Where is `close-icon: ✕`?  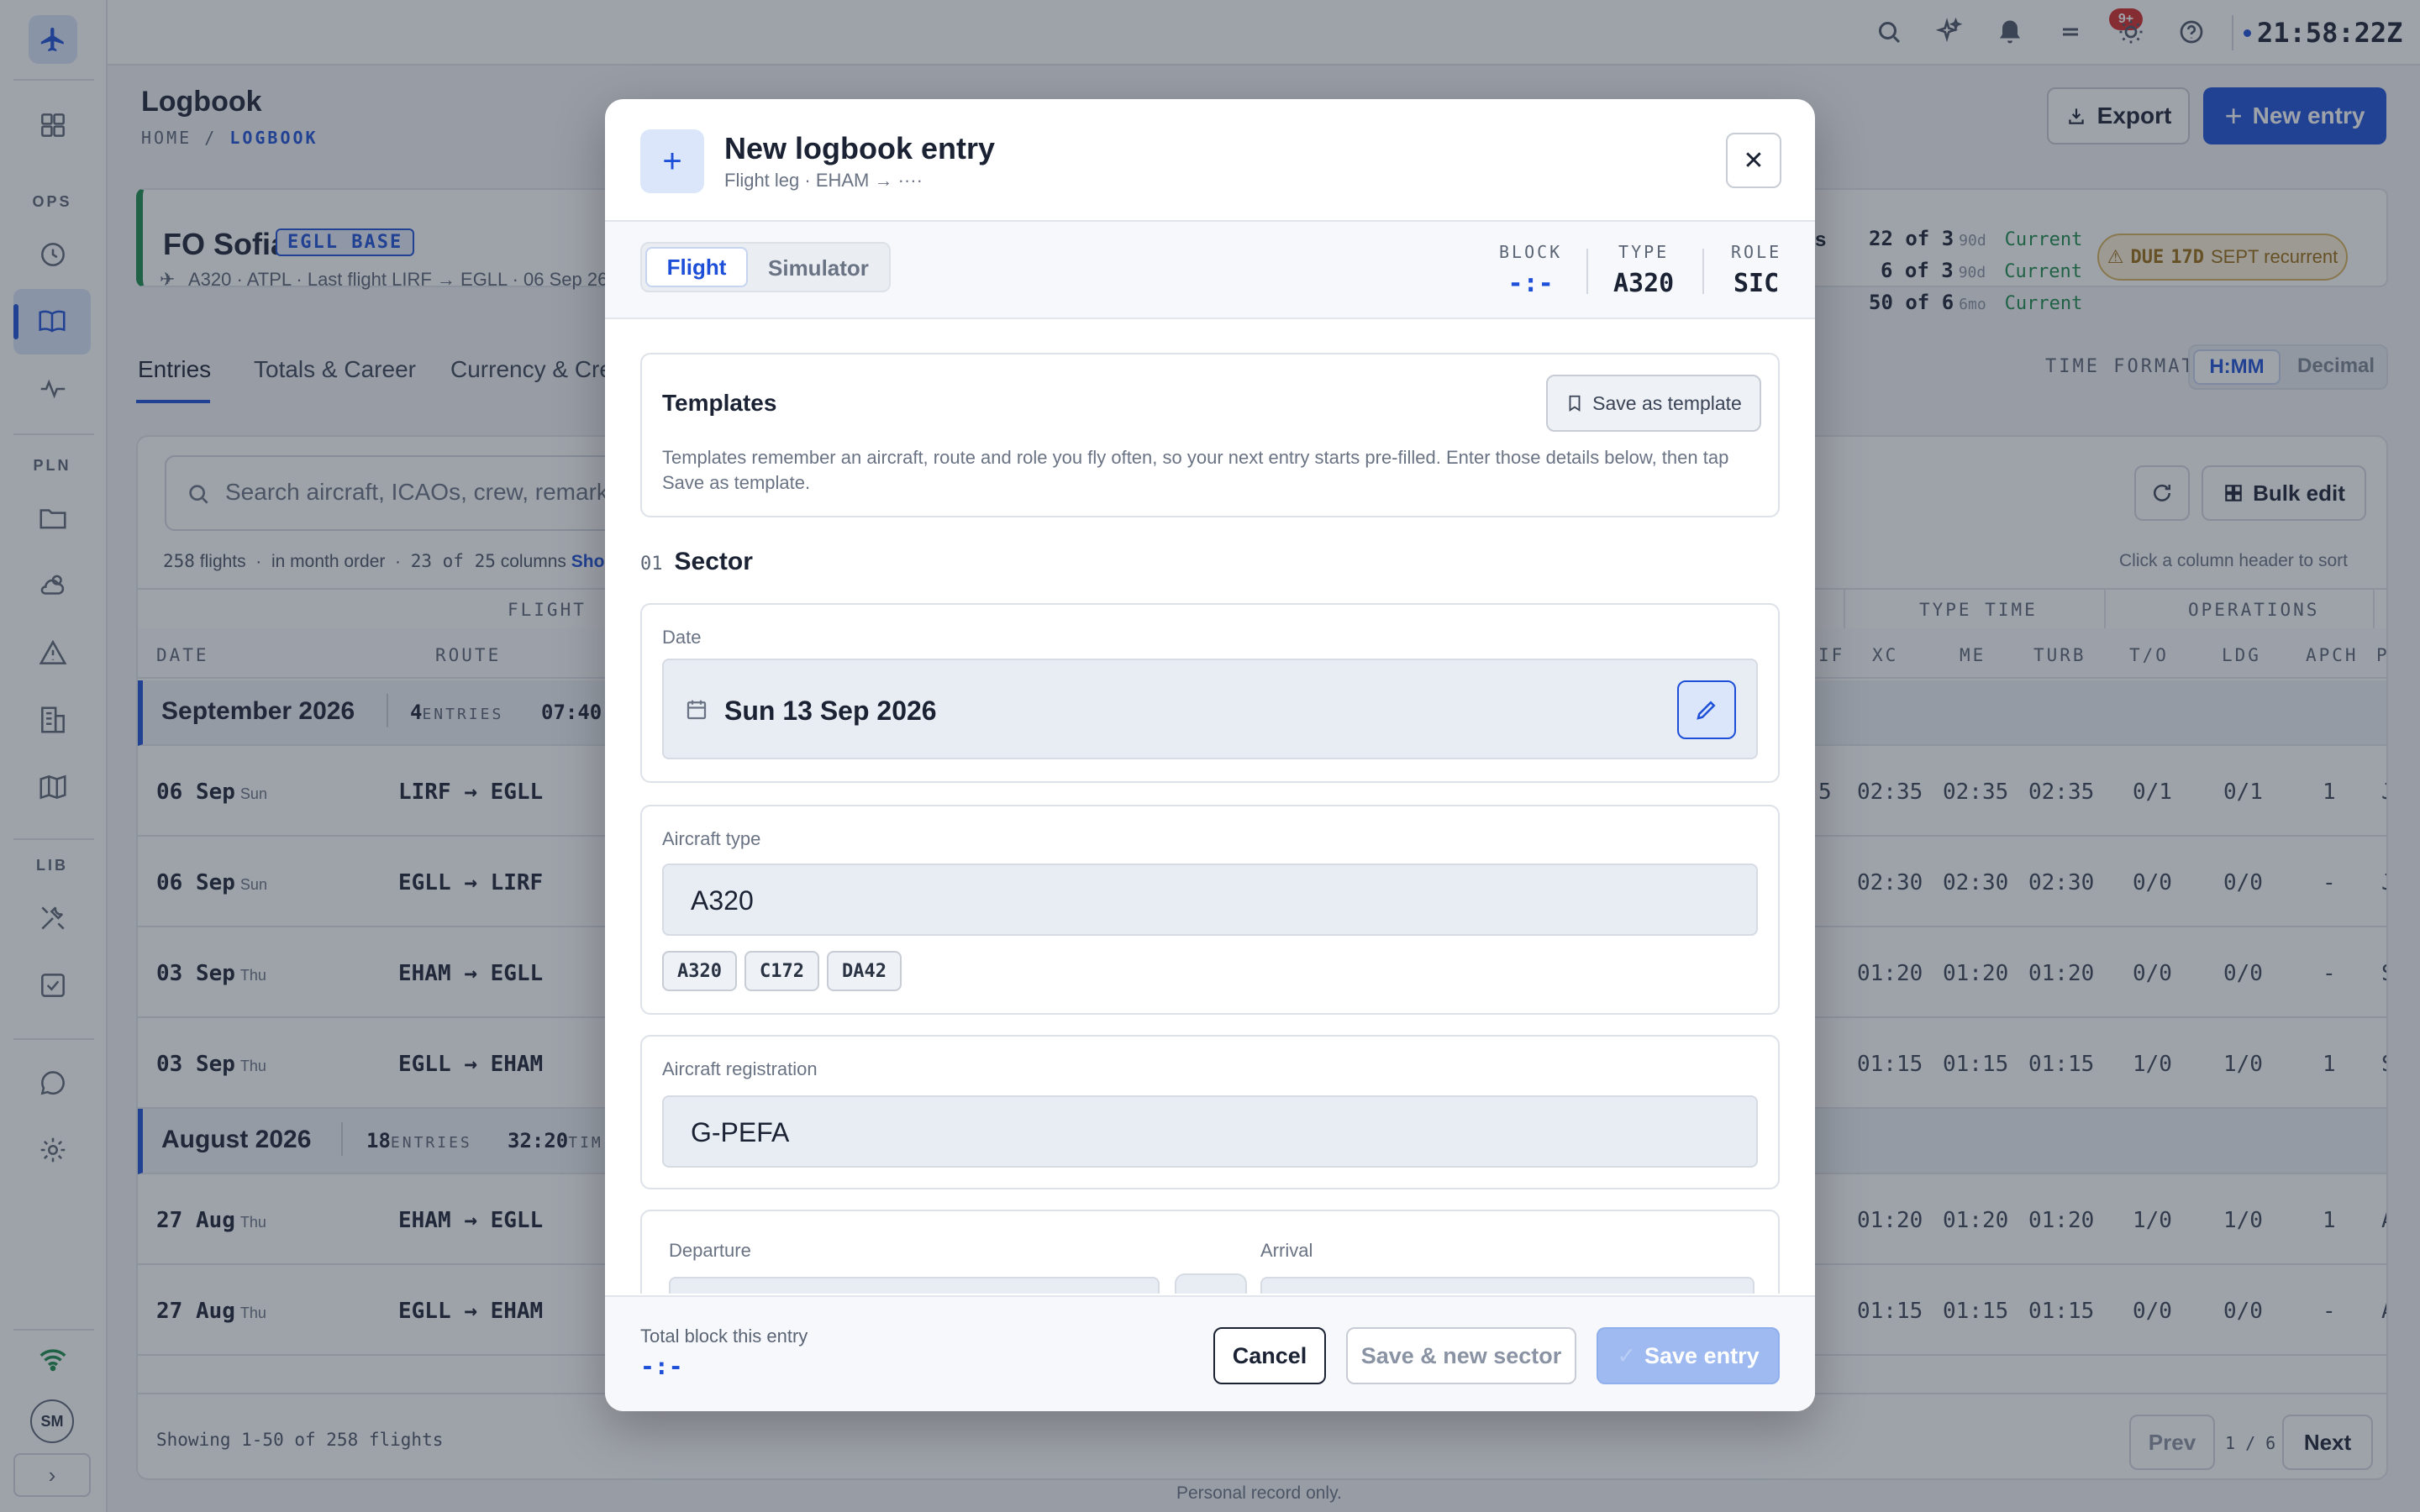
close-icon: ✕ is located at coordinates (1753, 160).